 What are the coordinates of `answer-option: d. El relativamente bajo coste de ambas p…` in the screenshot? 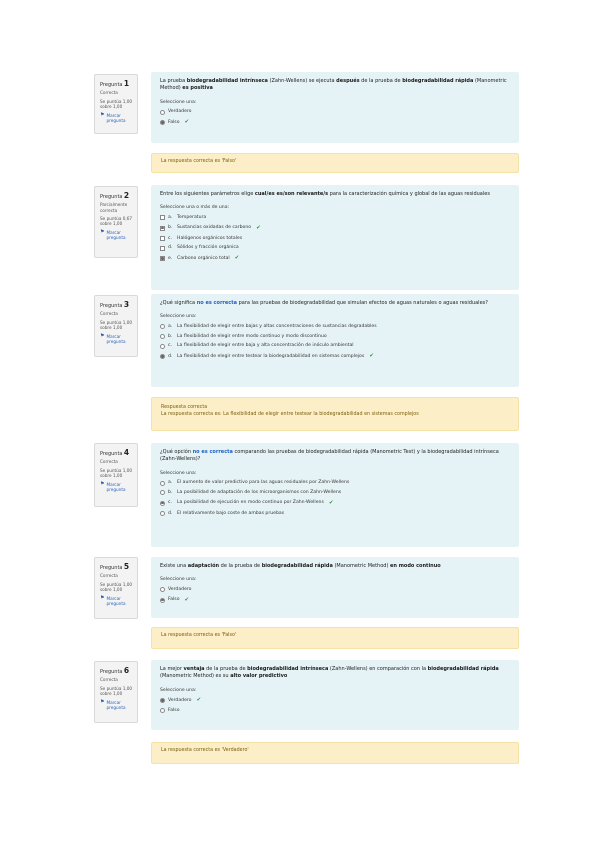 It's located at (335, 514).